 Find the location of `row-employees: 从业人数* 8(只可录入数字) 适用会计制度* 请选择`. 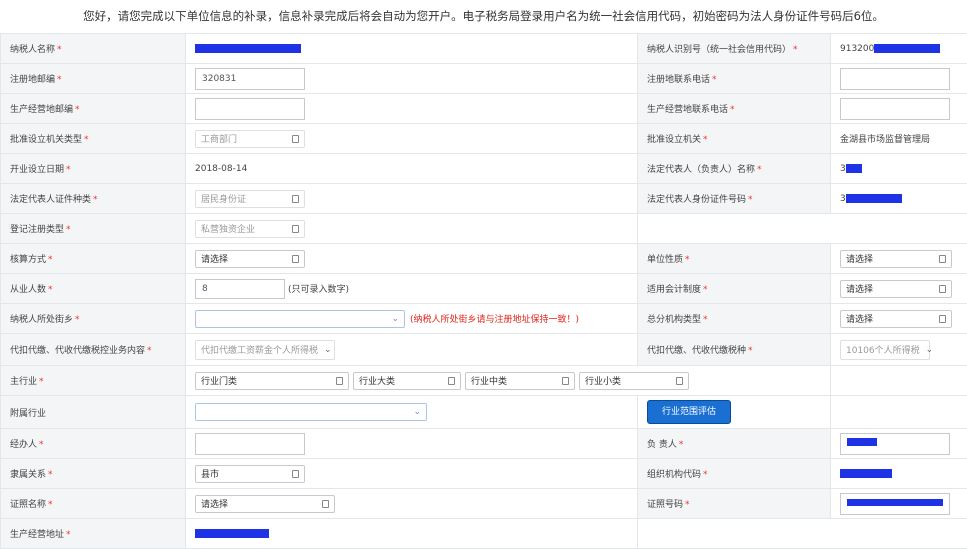

row-employees: 从业人数* 8(只可录入数字) 适用会计制度* 请选择 is located at coordinates (484, 289).